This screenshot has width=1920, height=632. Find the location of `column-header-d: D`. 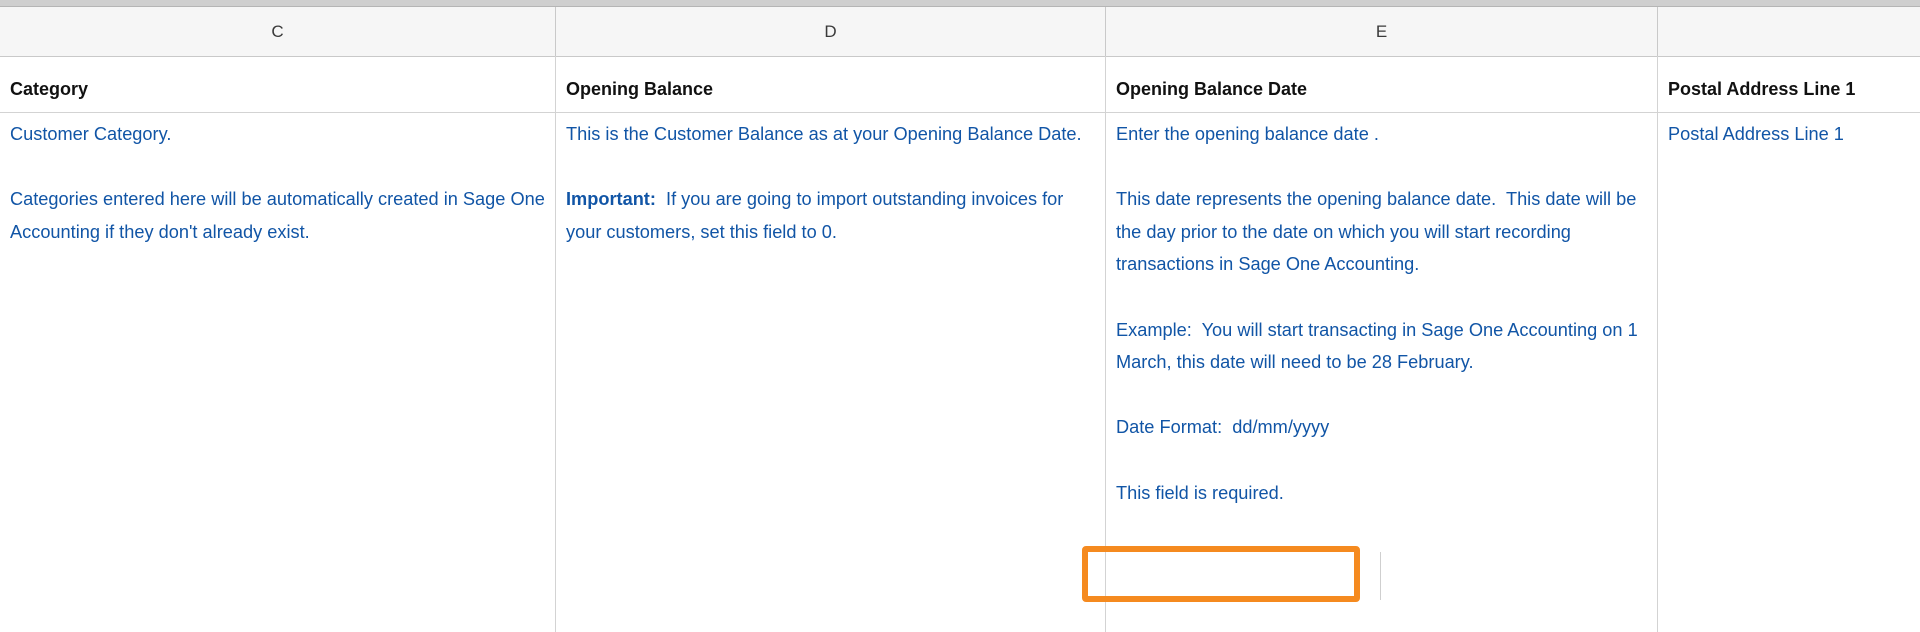

column-header-d: D is located at coordinates (831, 31).